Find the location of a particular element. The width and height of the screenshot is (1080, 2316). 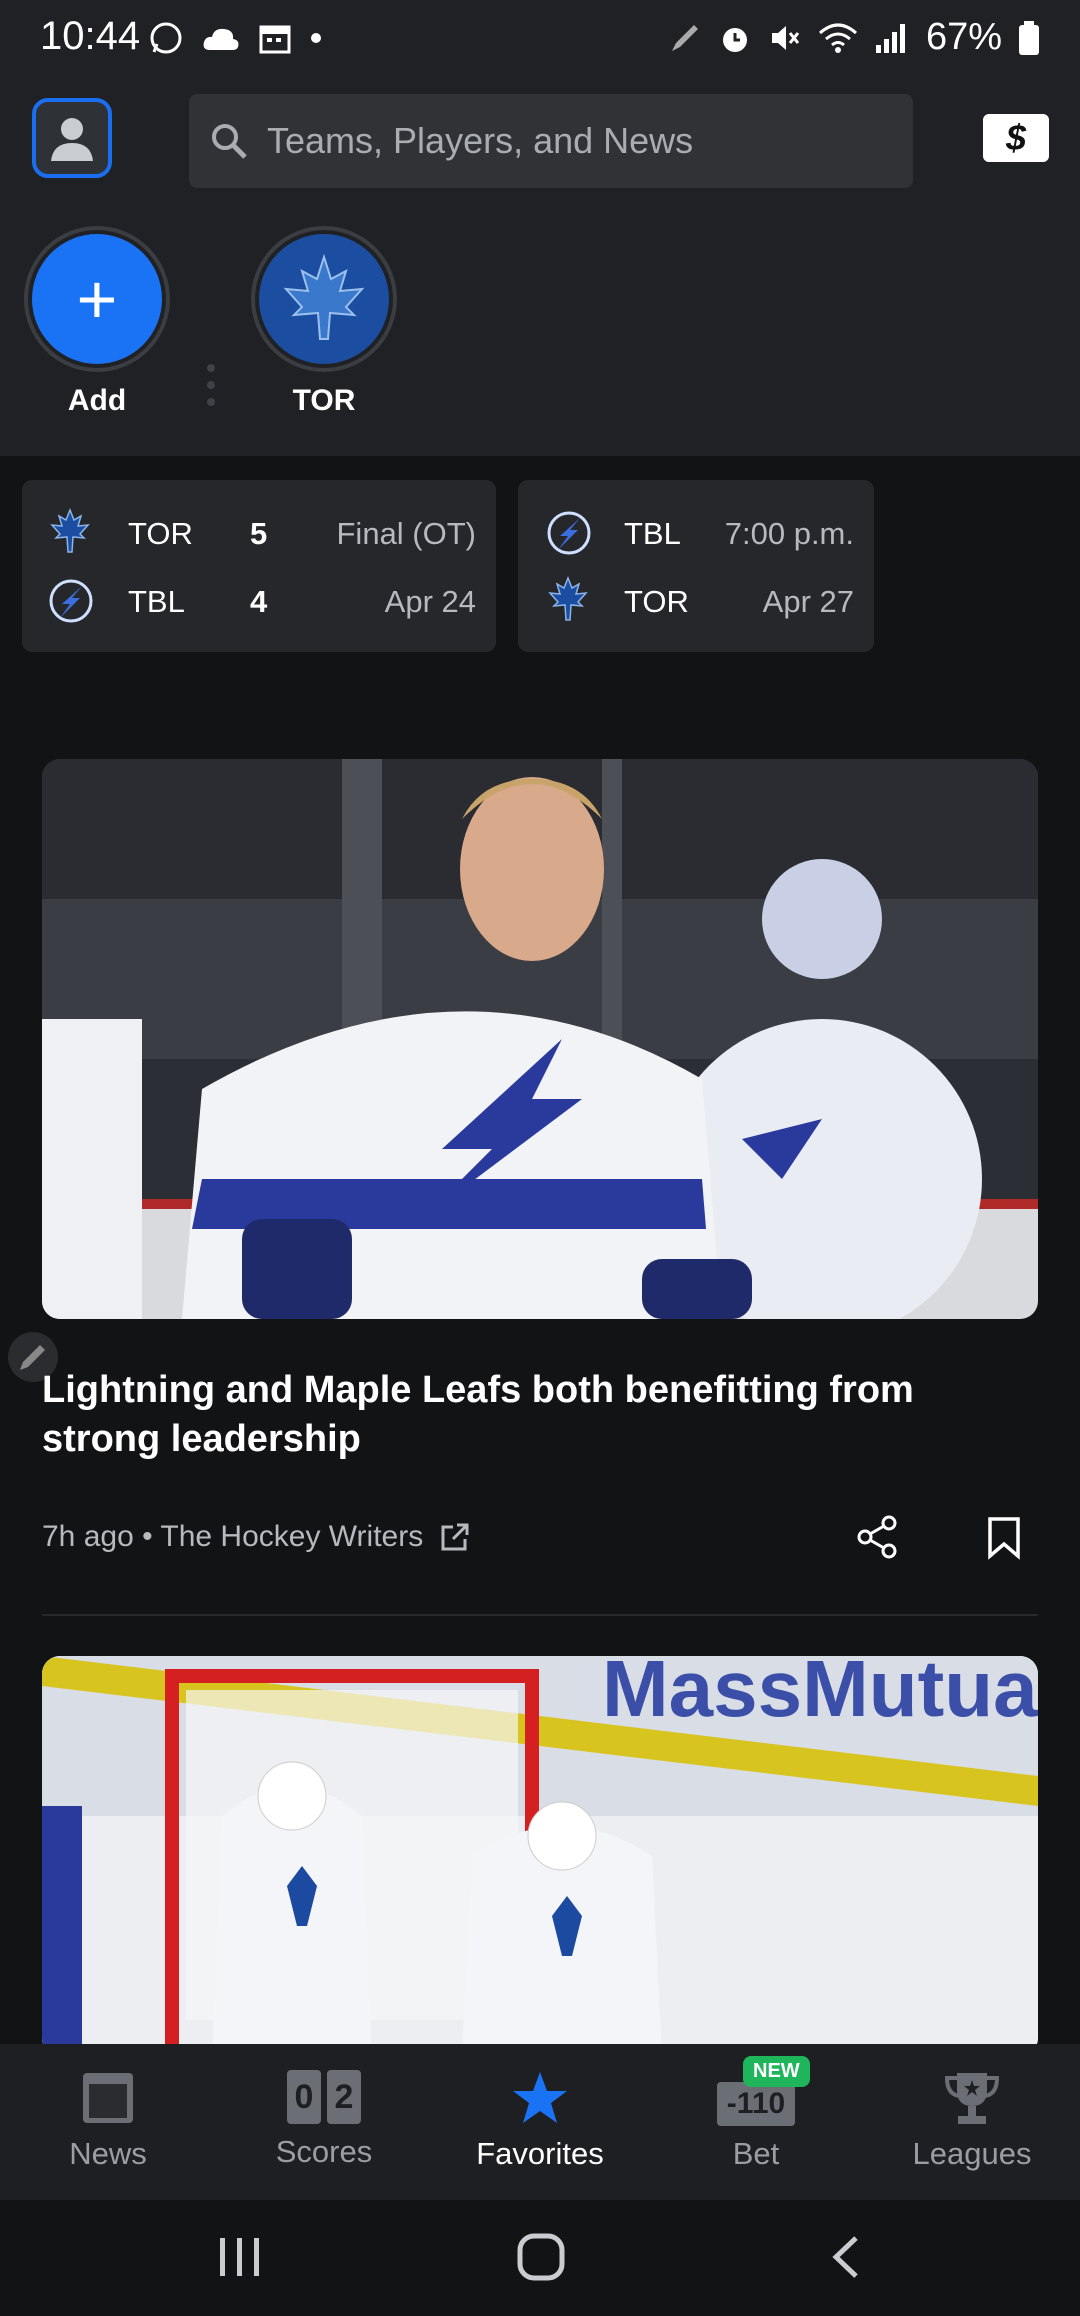

bet-icon: -110 NEW is located at coordinates (763, 2091).